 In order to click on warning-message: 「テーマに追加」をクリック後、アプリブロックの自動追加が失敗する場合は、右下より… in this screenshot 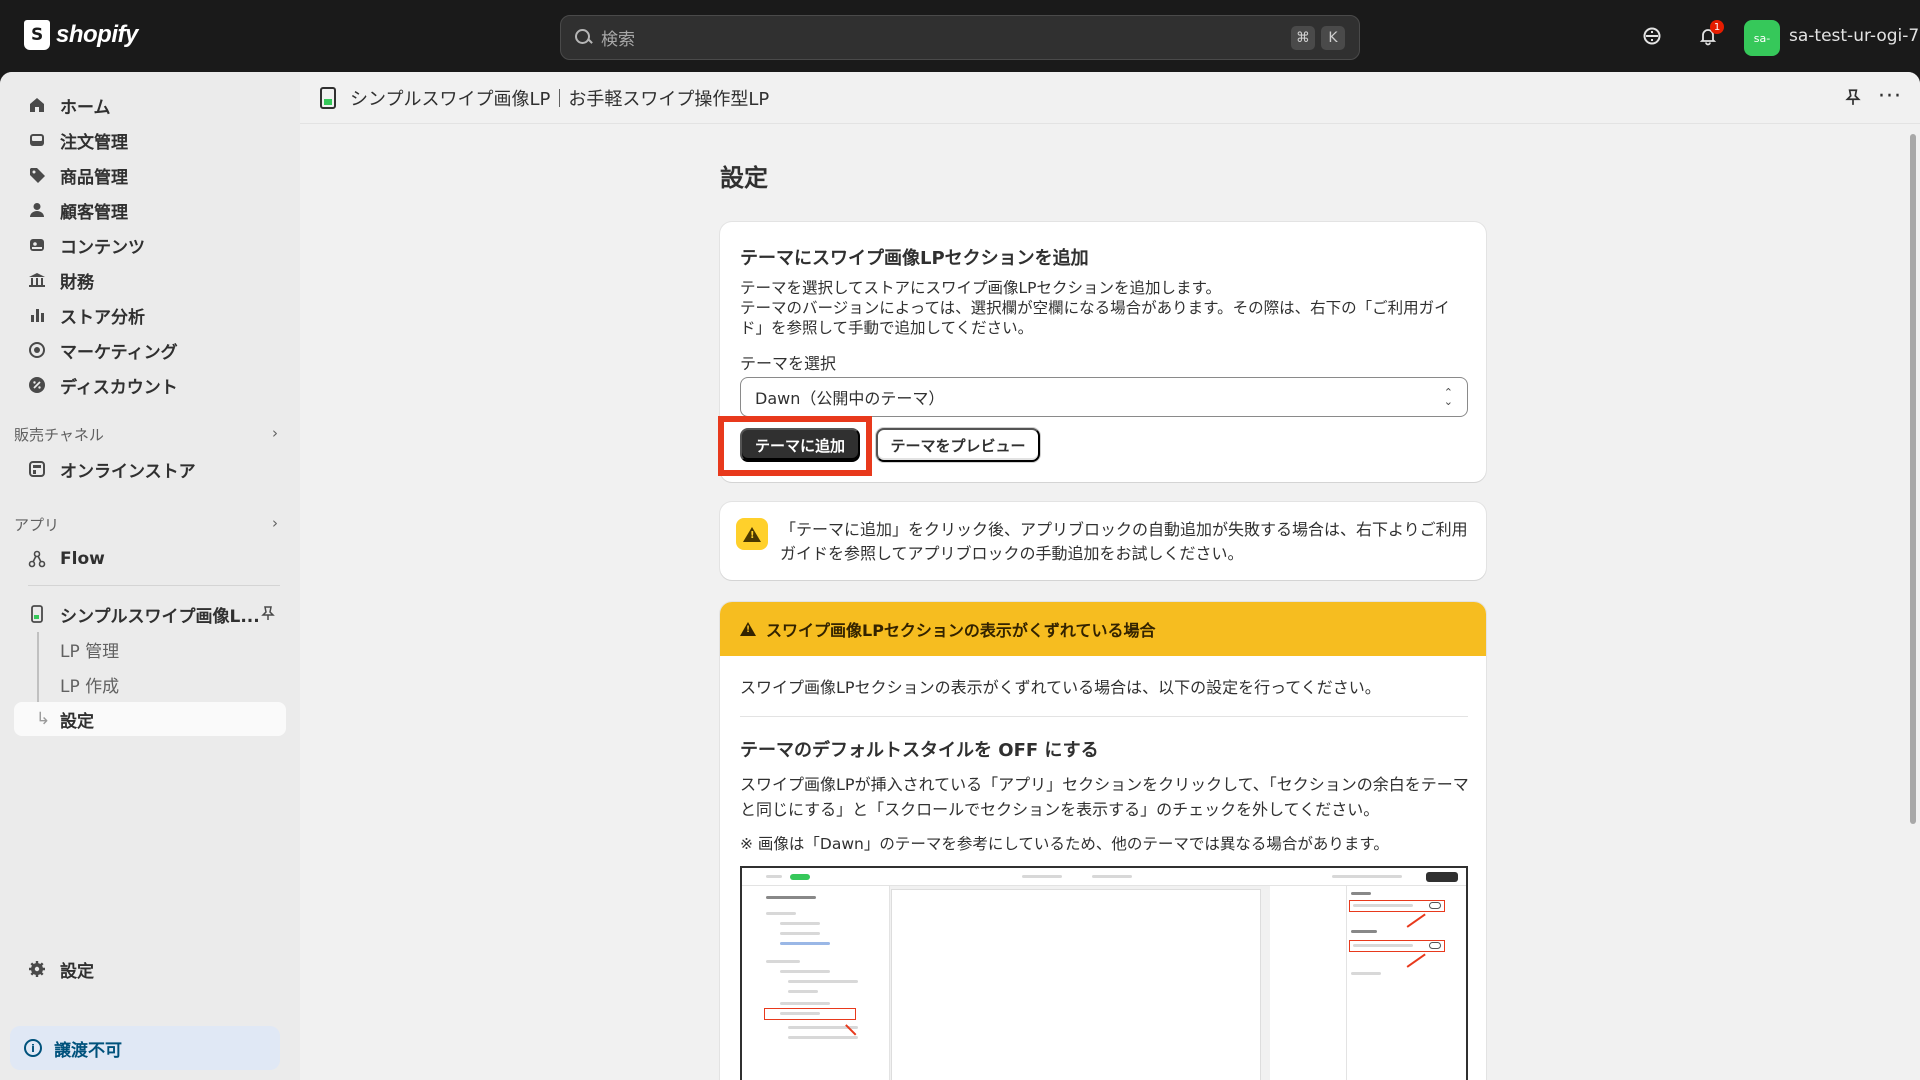, I will do `click(1124, 541)`.